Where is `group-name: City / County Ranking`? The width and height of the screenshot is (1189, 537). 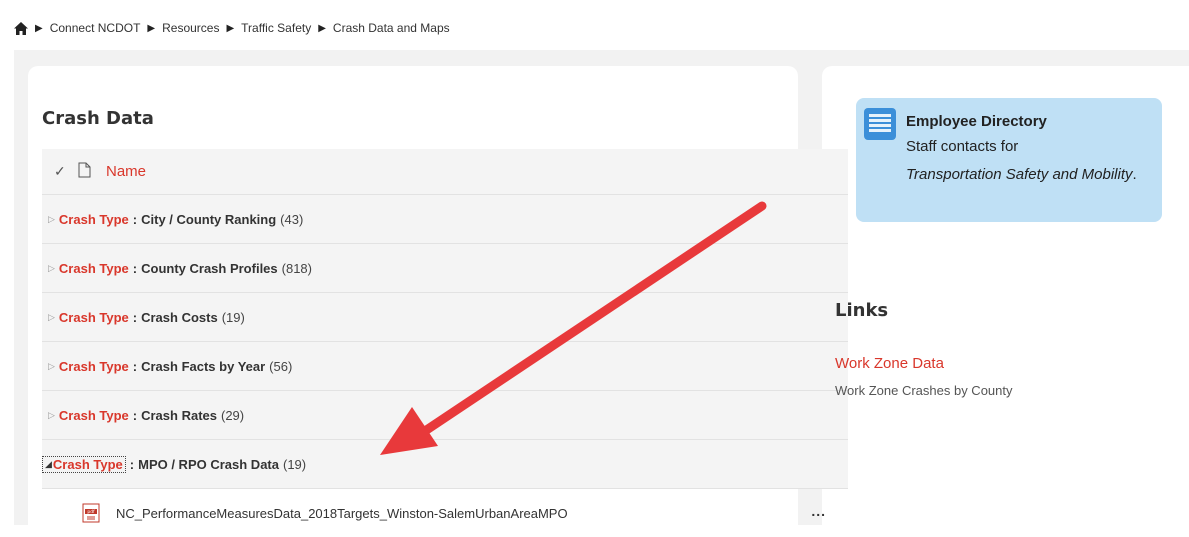
group-name: City / County Ranking is located at coordinates (209, 219).